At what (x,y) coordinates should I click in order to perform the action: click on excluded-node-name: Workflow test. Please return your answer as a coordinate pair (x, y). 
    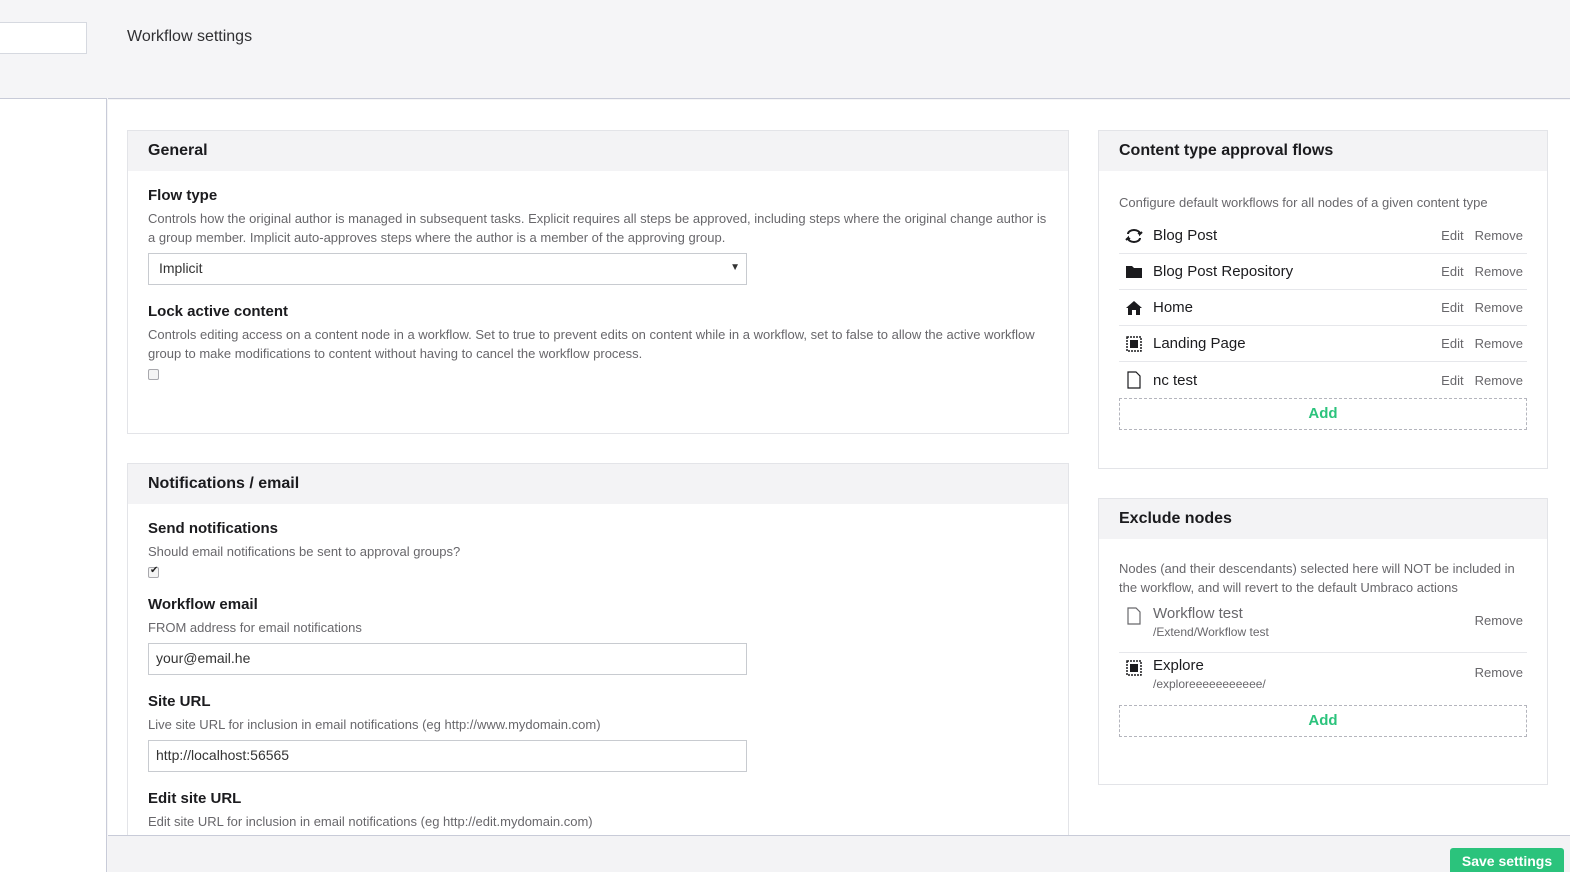
    Looking at the image, I should click on (1198, 613).